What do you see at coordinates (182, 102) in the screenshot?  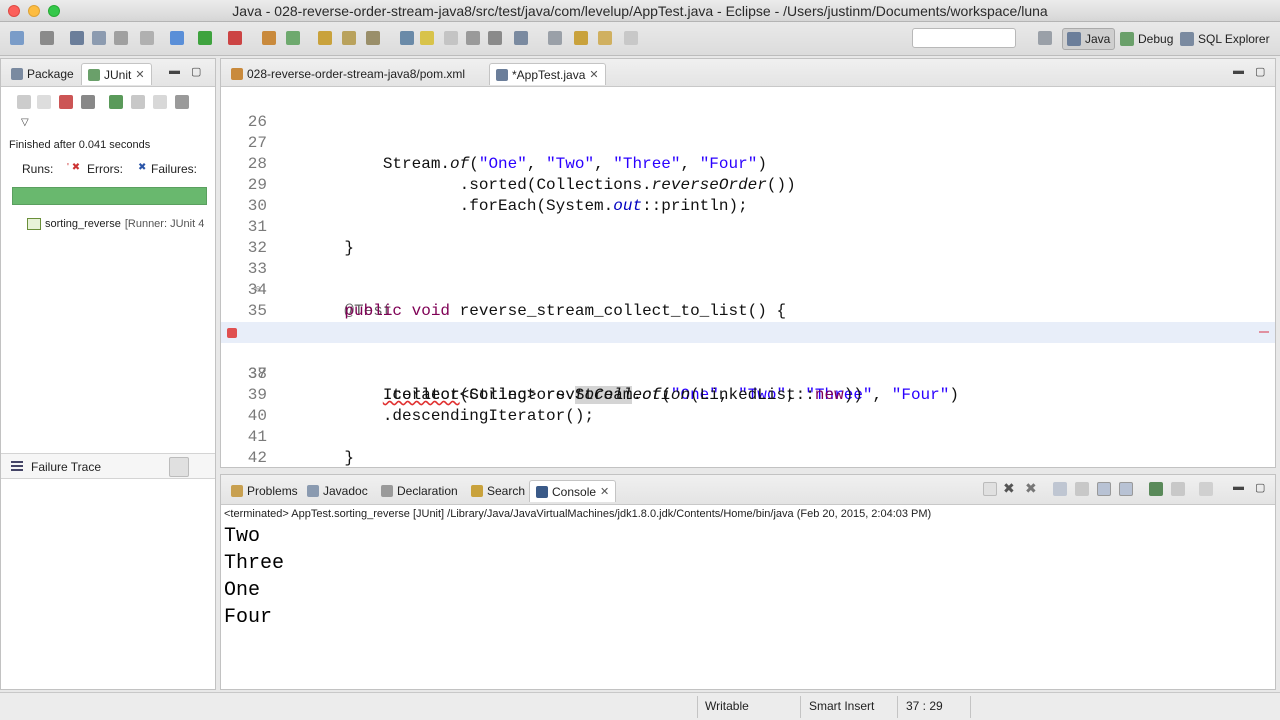 I see `test-run-history-icon` at bounding box center [182, 102].